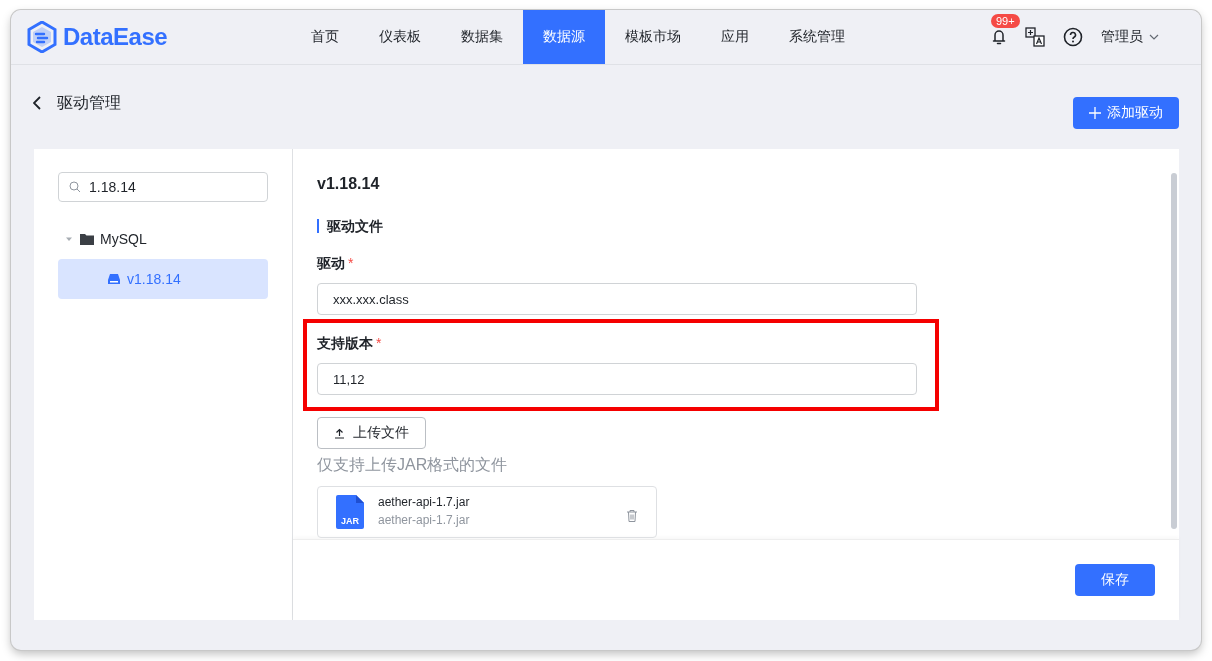  I want to click on translate-icon, so click(1035, 37).